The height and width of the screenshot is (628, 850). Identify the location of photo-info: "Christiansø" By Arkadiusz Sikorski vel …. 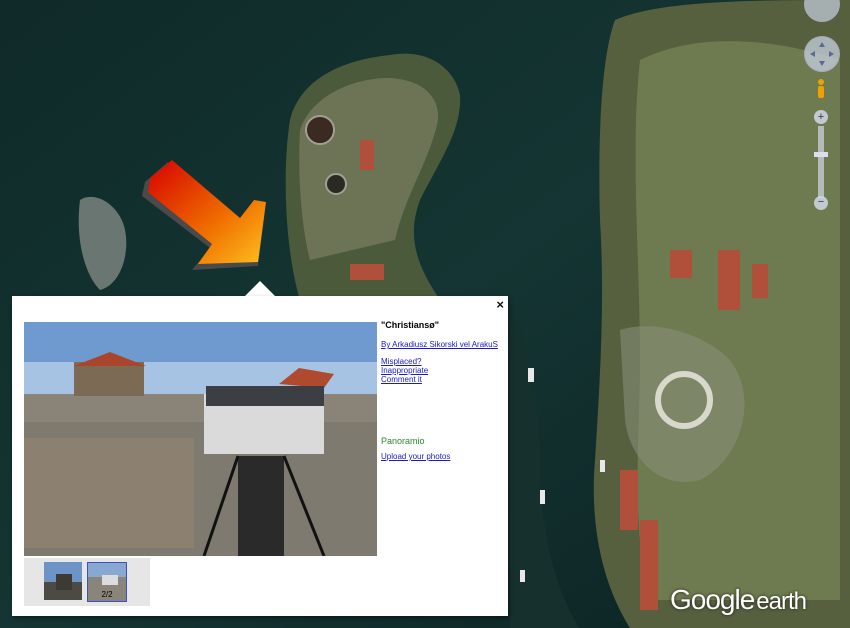
(443, 390).